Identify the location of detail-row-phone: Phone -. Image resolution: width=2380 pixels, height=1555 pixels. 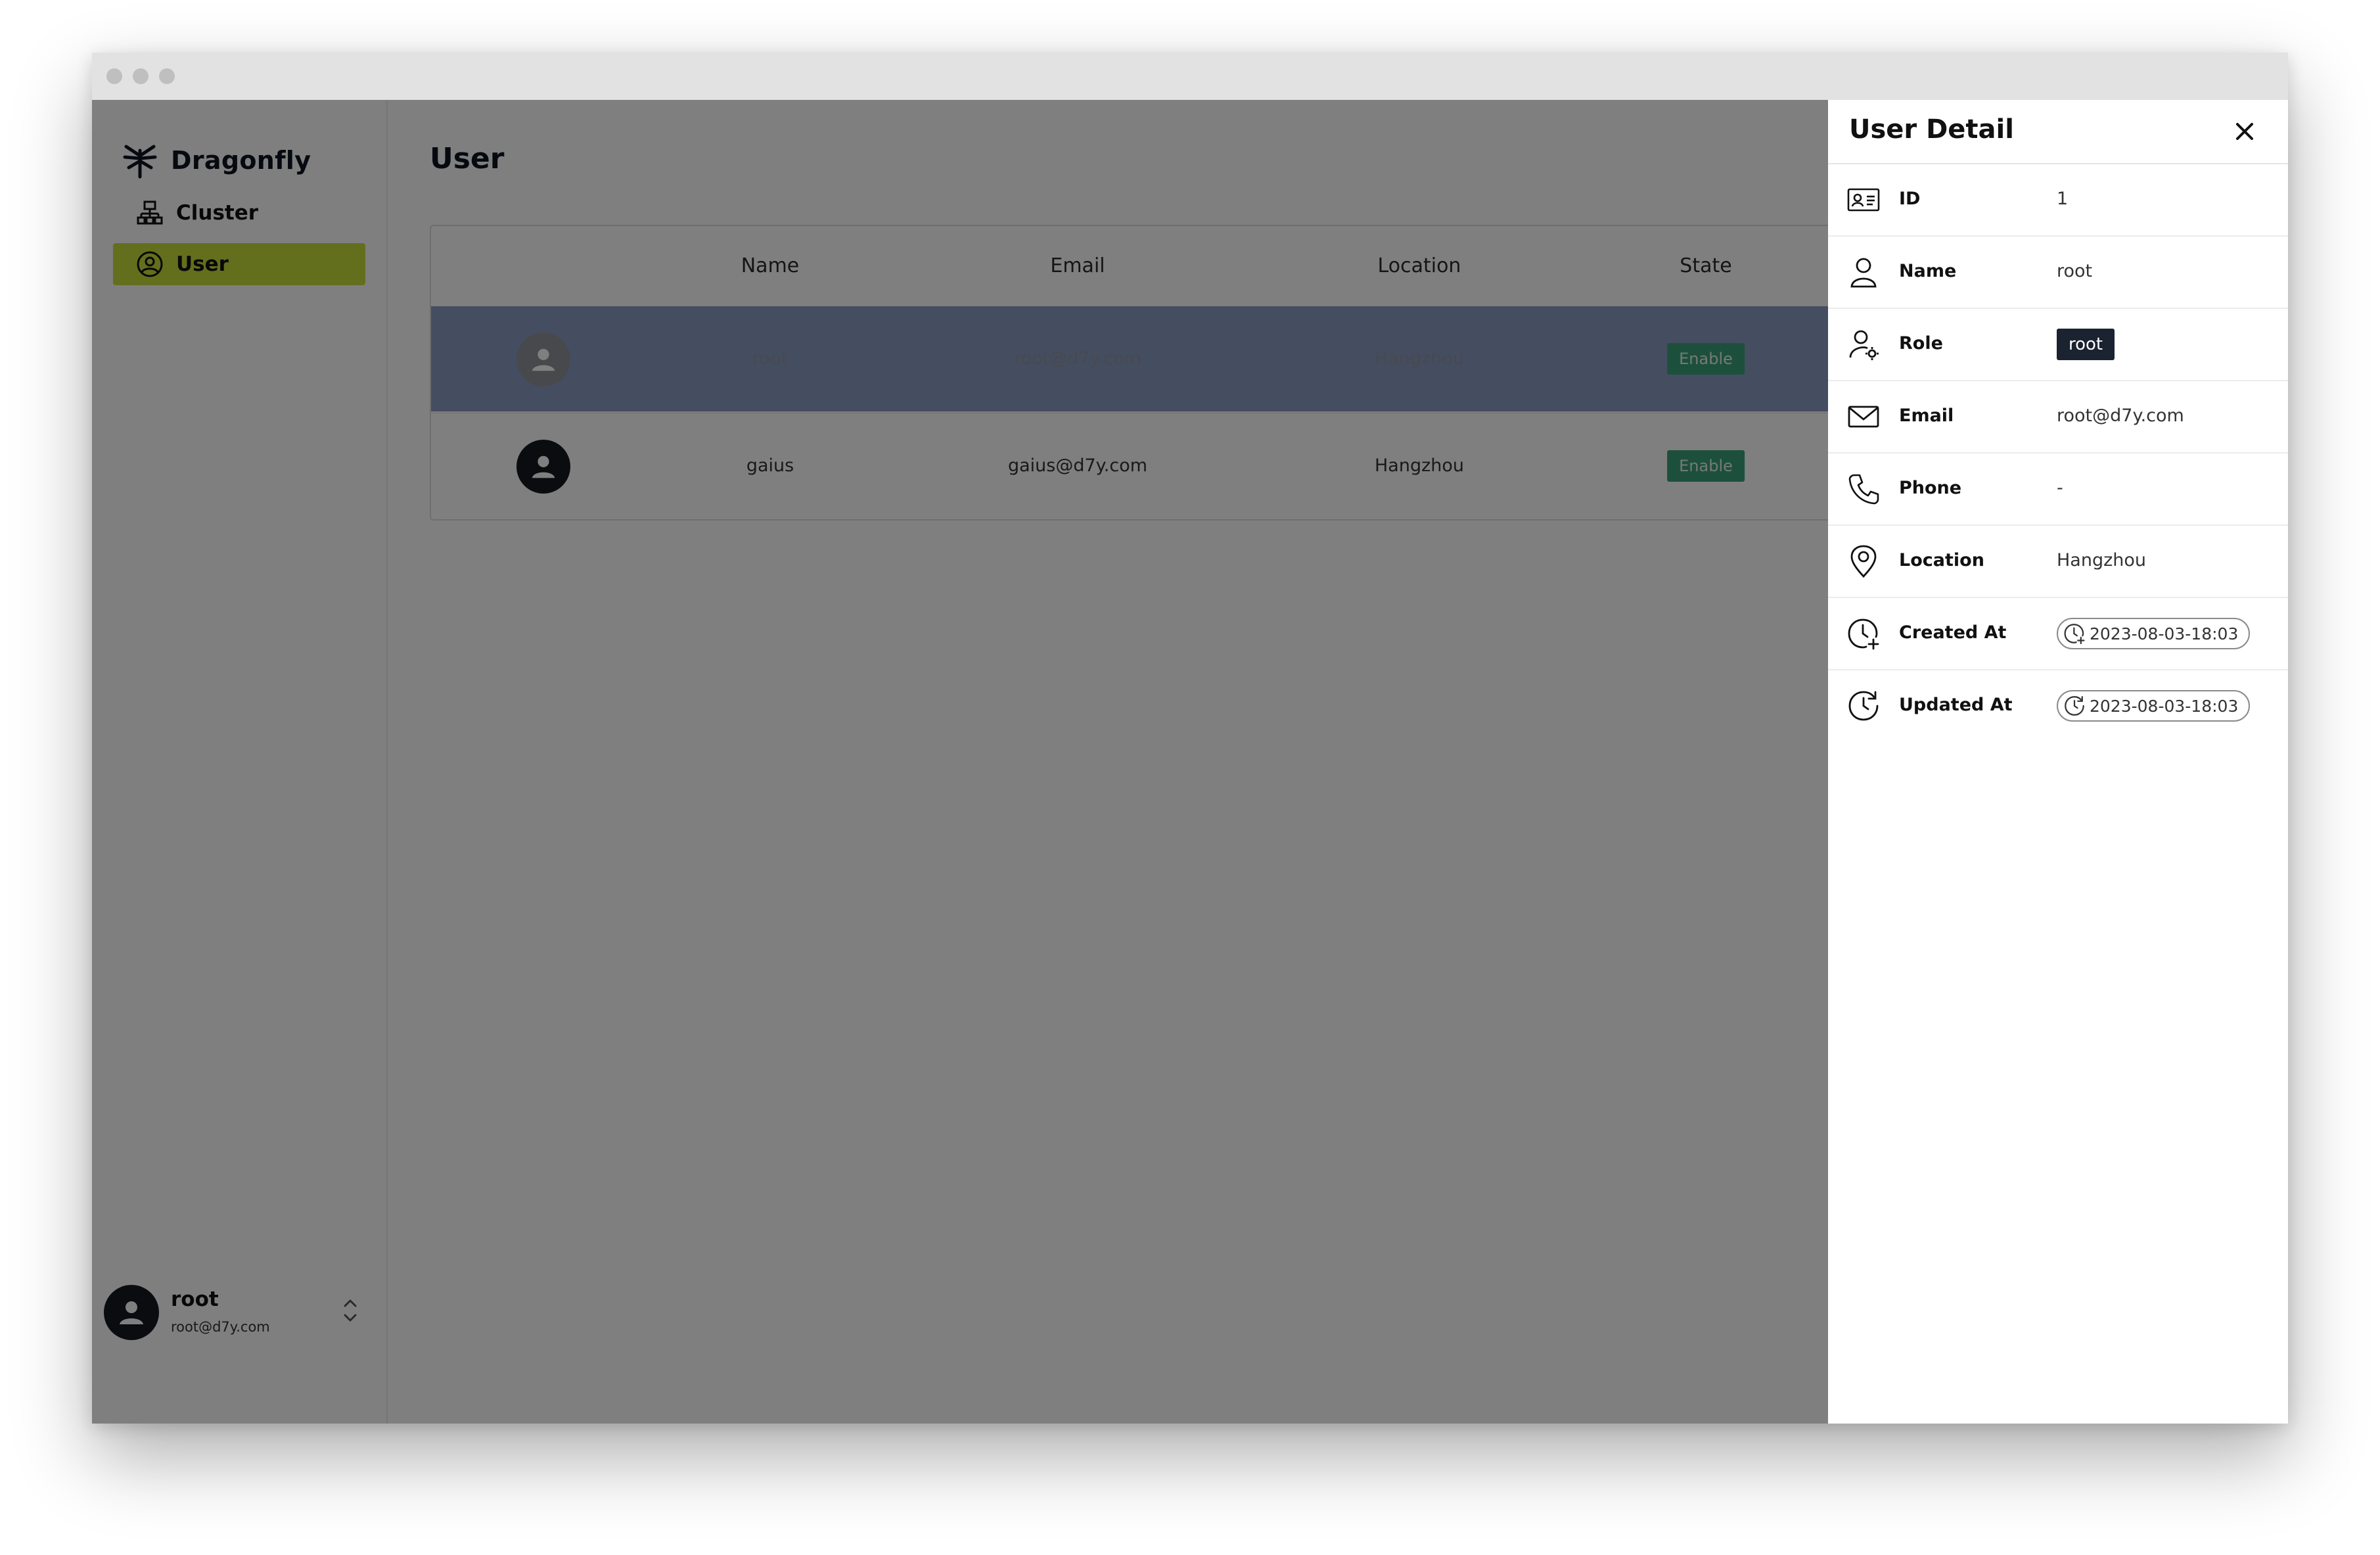
(2058, 489).